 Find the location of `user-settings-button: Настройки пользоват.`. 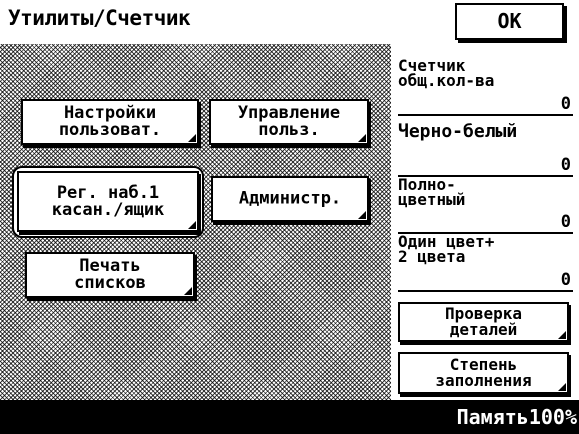

user-settings-button: Настройки пользоват. is located at coordinates (110, 122).